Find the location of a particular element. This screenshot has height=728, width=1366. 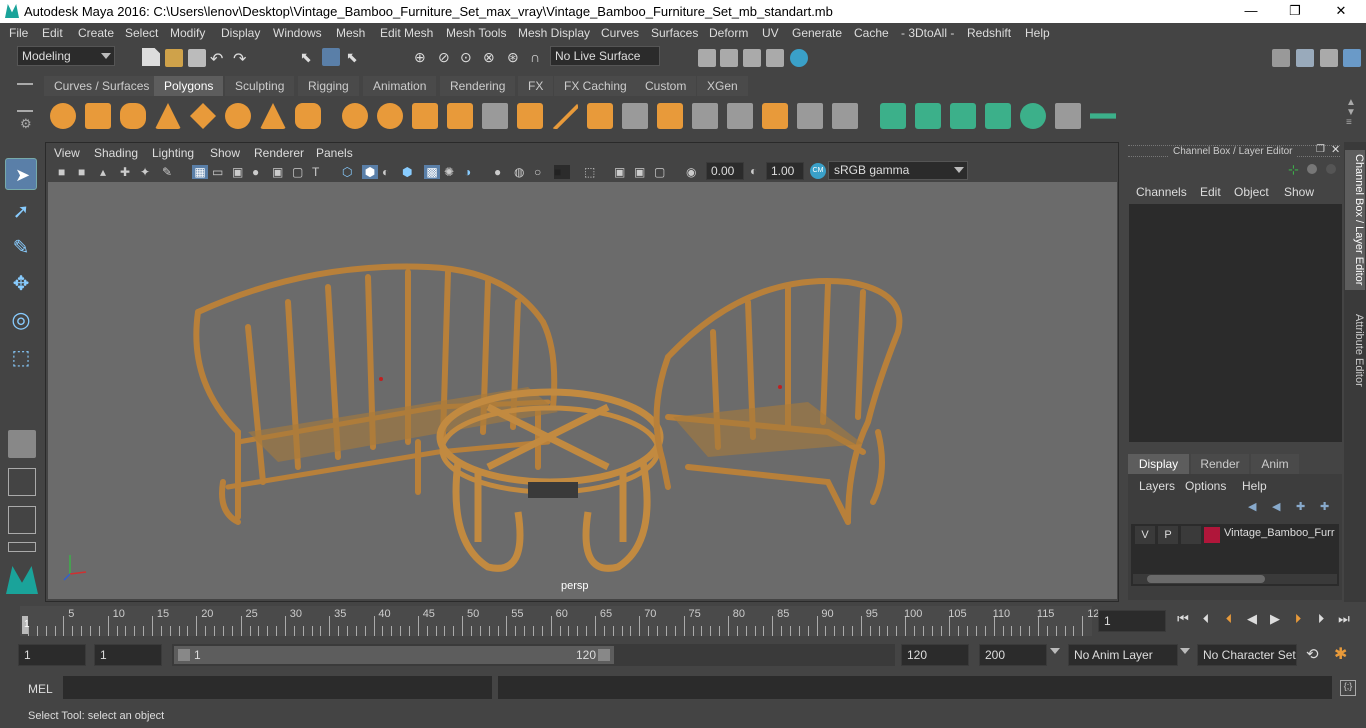

restore-button: ❐ is located at coordinates (1295, 11).